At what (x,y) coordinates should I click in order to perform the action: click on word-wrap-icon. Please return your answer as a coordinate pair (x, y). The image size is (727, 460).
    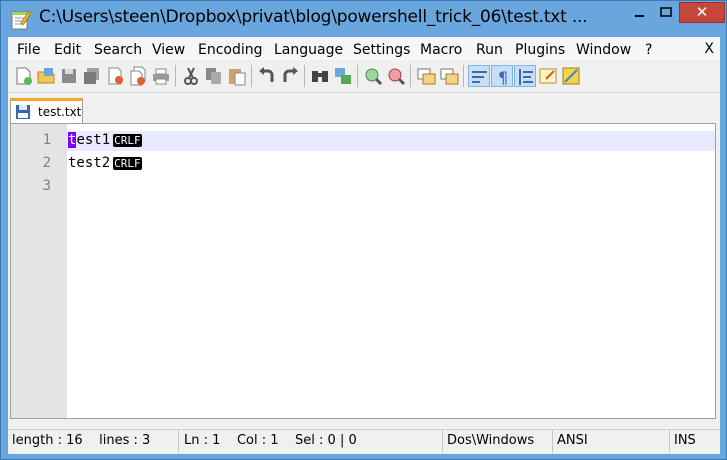
    Looking at the image, I should click on (479, 77).